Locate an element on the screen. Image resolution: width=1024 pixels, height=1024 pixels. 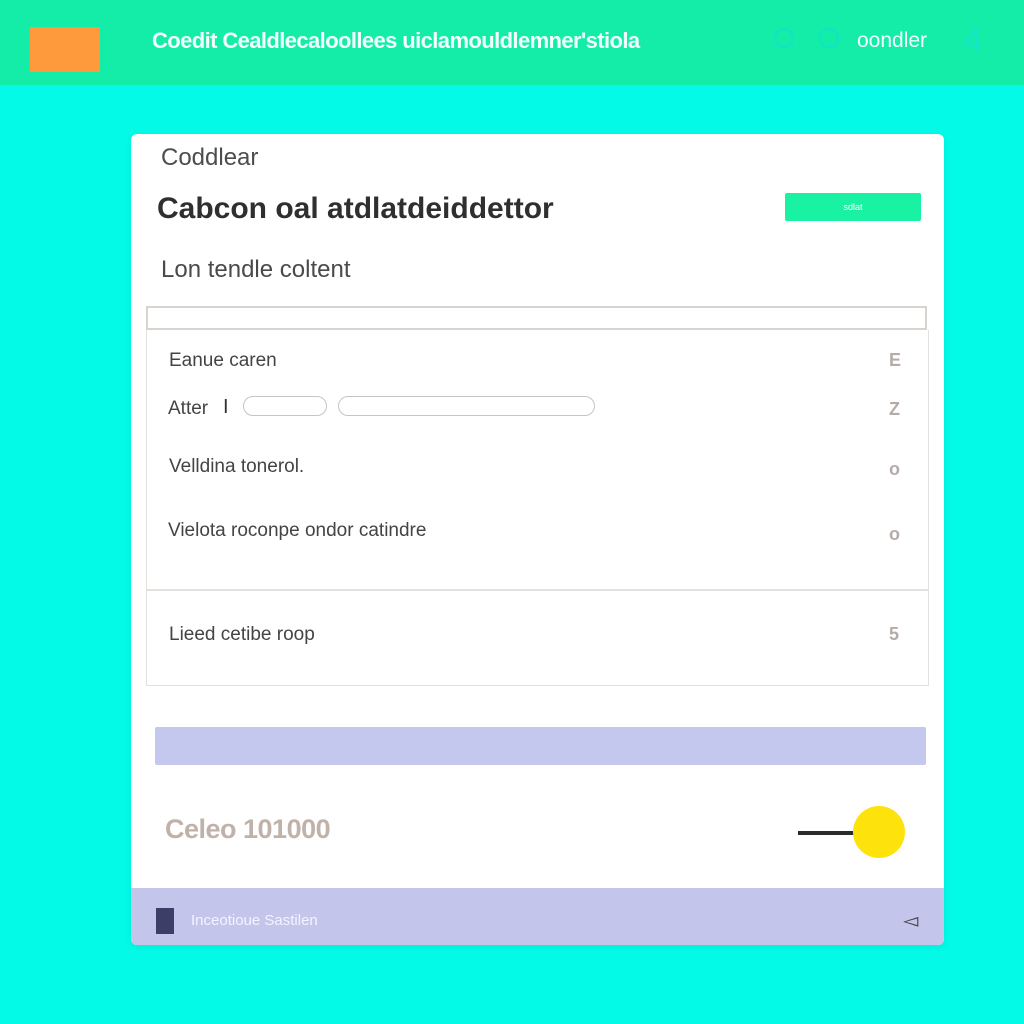
document-icon is located at coordinates (165, 921).